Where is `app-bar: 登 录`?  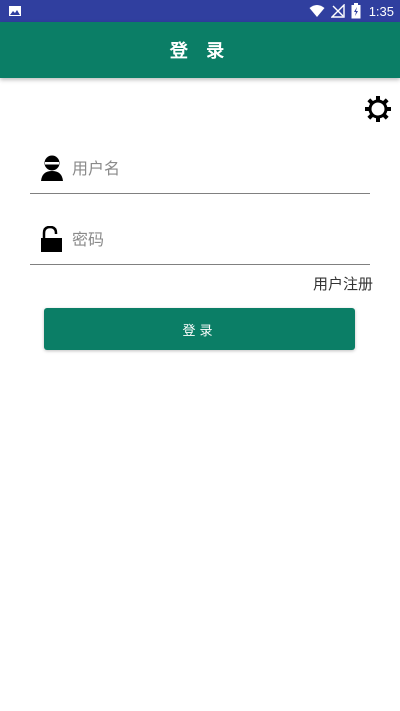
app-bar: 登 录 is located at coordinates (200, 50).